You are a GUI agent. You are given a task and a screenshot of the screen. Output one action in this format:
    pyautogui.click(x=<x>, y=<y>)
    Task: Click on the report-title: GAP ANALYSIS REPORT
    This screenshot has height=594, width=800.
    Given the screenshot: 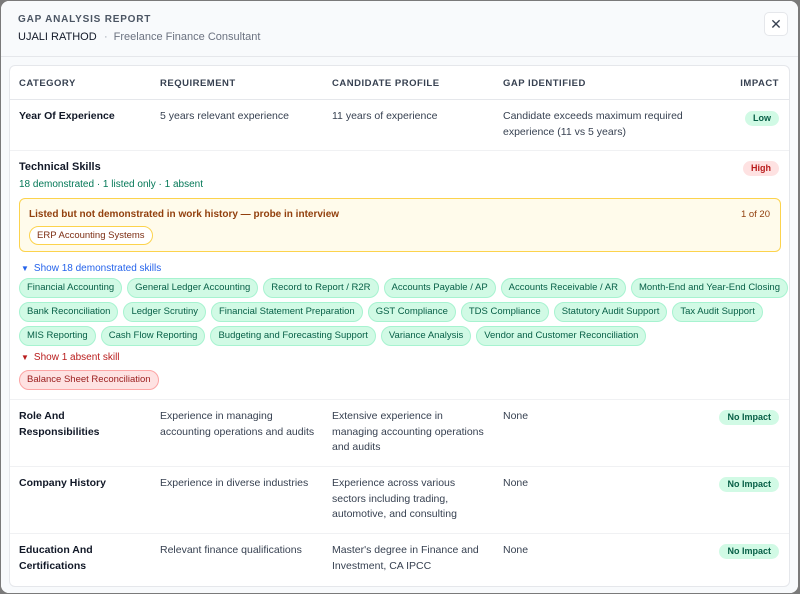 What is the action you would take?
    pyautogui.click(x=85, y=19)
    